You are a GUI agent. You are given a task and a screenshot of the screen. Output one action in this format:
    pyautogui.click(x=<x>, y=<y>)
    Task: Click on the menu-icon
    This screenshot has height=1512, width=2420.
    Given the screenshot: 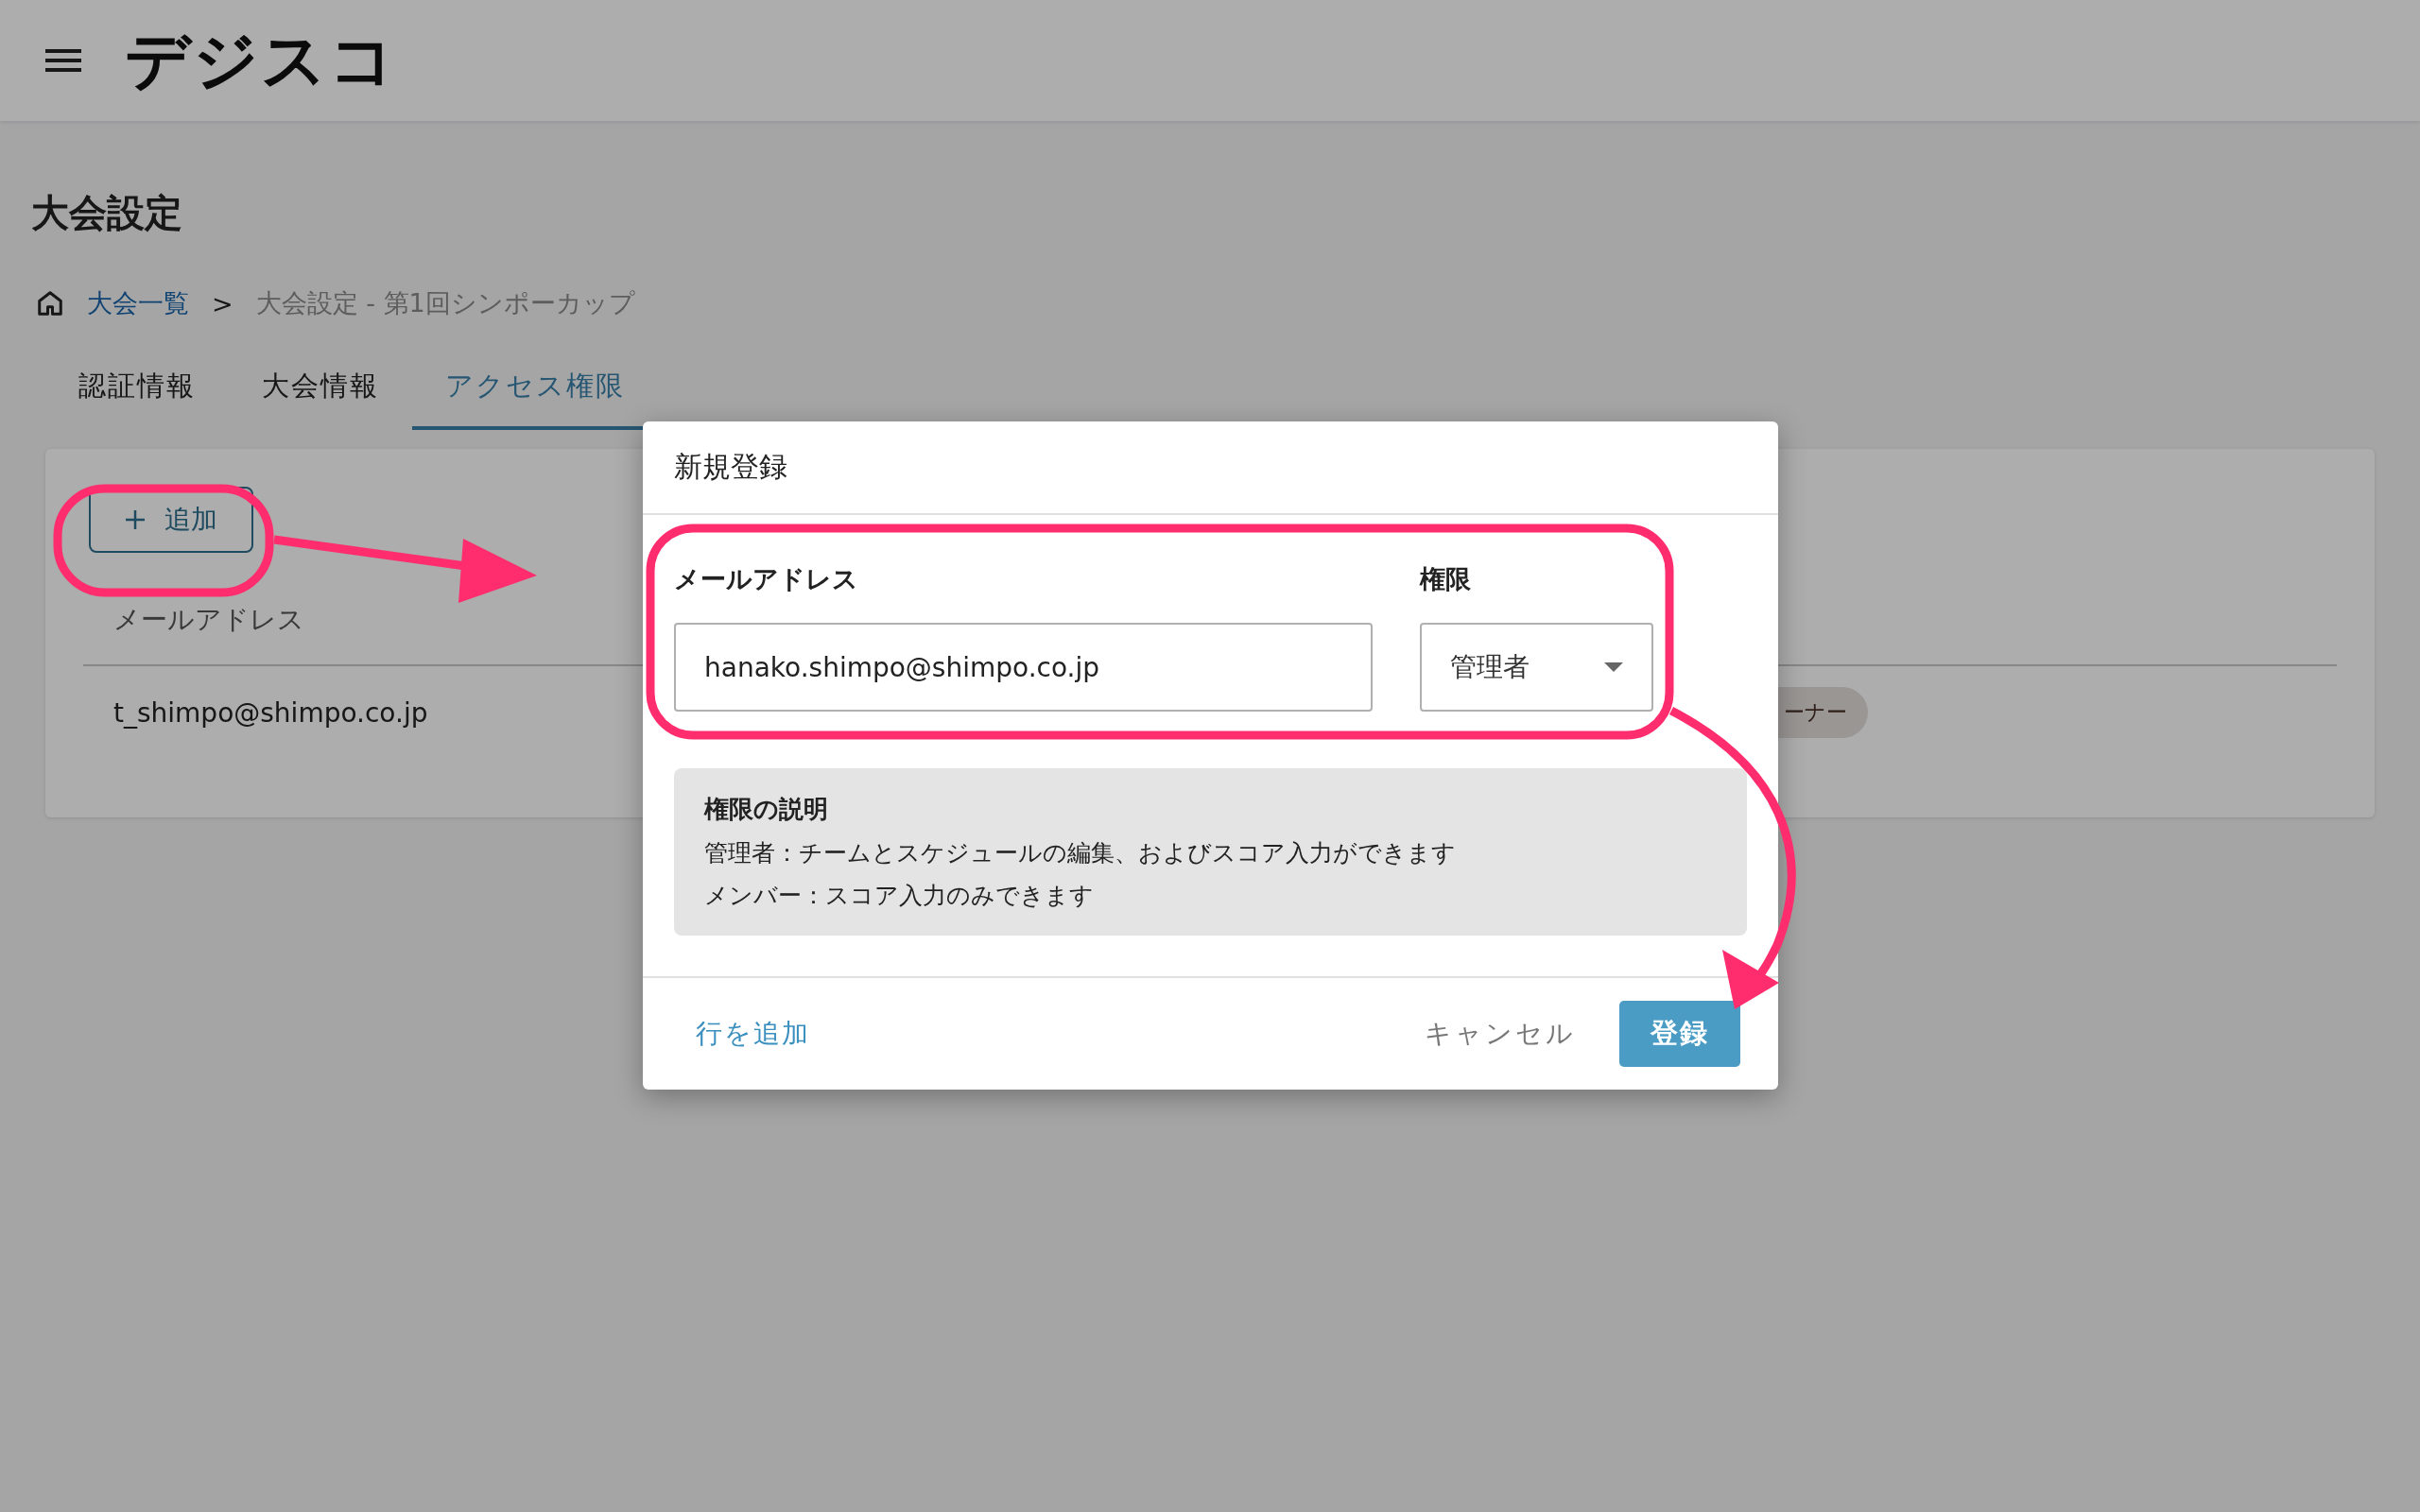 What is the action you would take?
    pyautogui.click(x=63, y=60)
    